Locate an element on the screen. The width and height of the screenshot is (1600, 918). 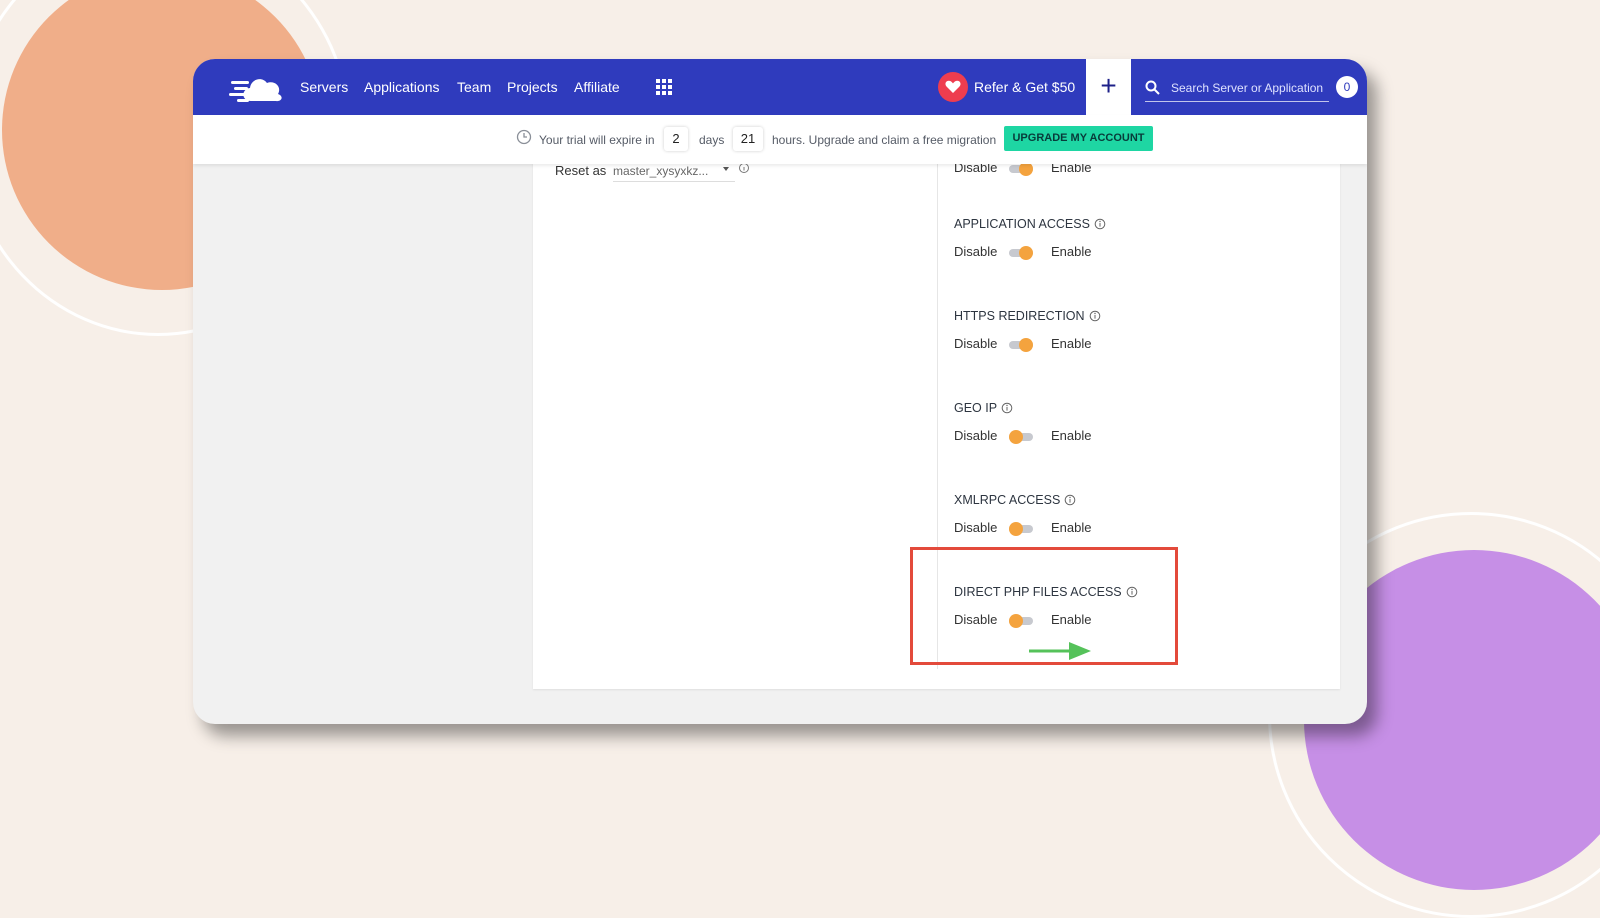
setting-title: GEO IP is located at coordinates (983, 408).